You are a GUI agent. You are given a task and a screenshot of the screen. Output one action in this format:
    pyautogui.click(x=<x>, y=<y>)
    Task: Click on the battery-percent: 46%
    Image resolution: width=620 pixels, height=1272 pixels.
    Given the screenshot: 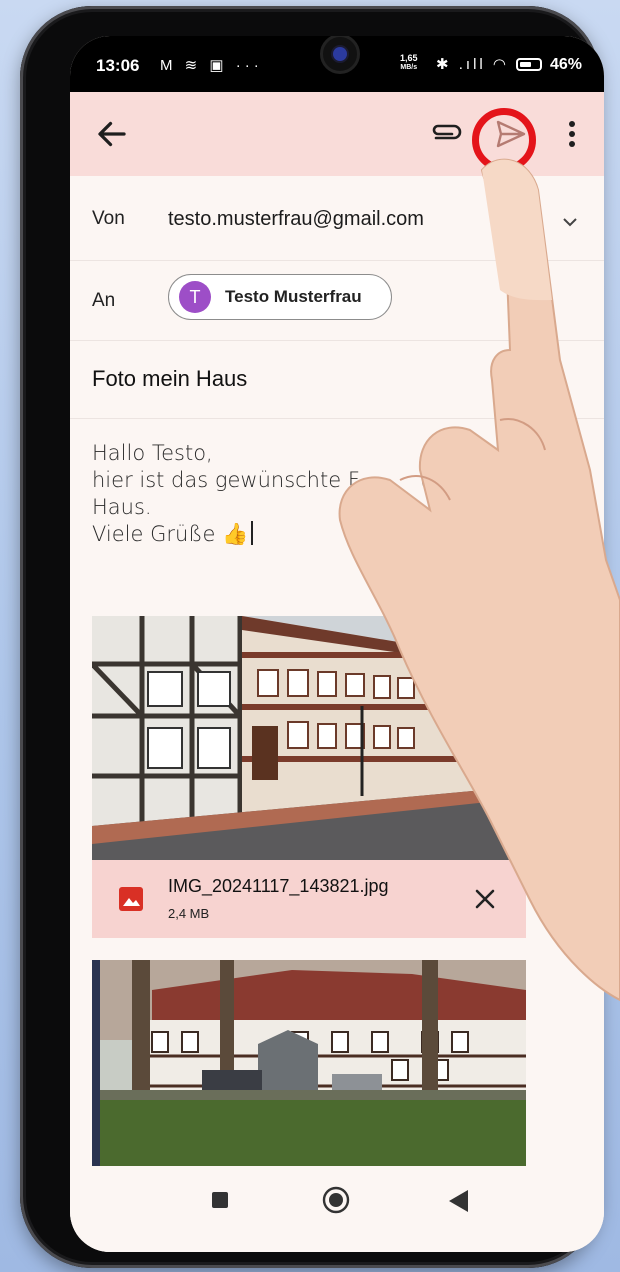 What is the action you would take?
    pyautogui.click(x=566, y=64)
    